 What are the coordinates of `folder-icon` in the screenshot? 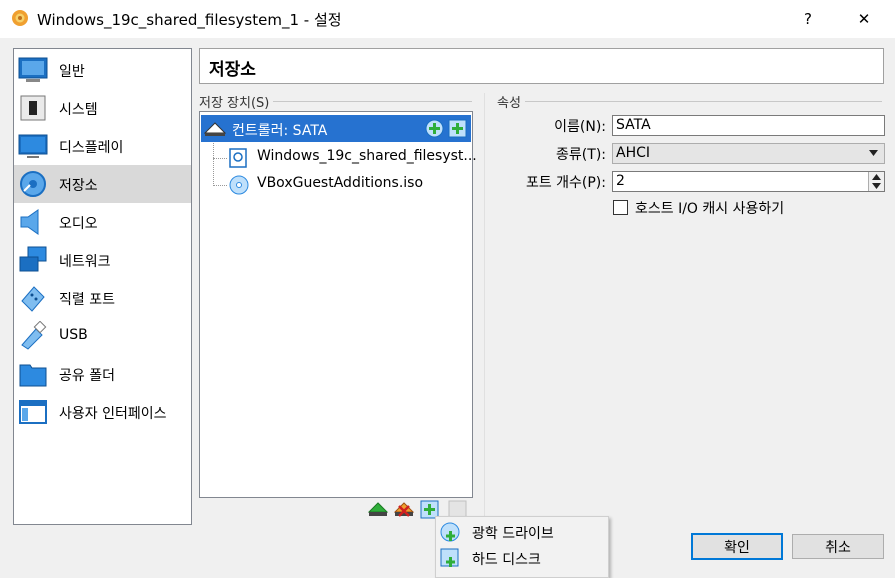 It's located at (33, 375).